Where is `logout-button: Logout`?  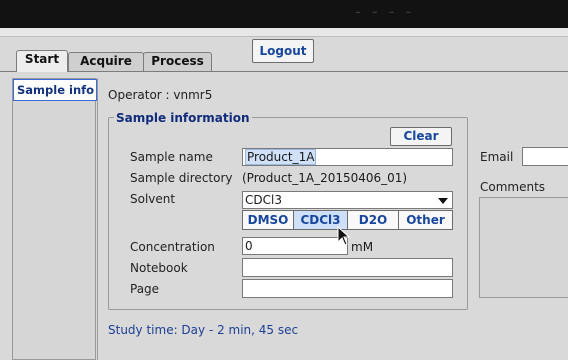
logout-button: Logout is located at coordinates (283, 51).